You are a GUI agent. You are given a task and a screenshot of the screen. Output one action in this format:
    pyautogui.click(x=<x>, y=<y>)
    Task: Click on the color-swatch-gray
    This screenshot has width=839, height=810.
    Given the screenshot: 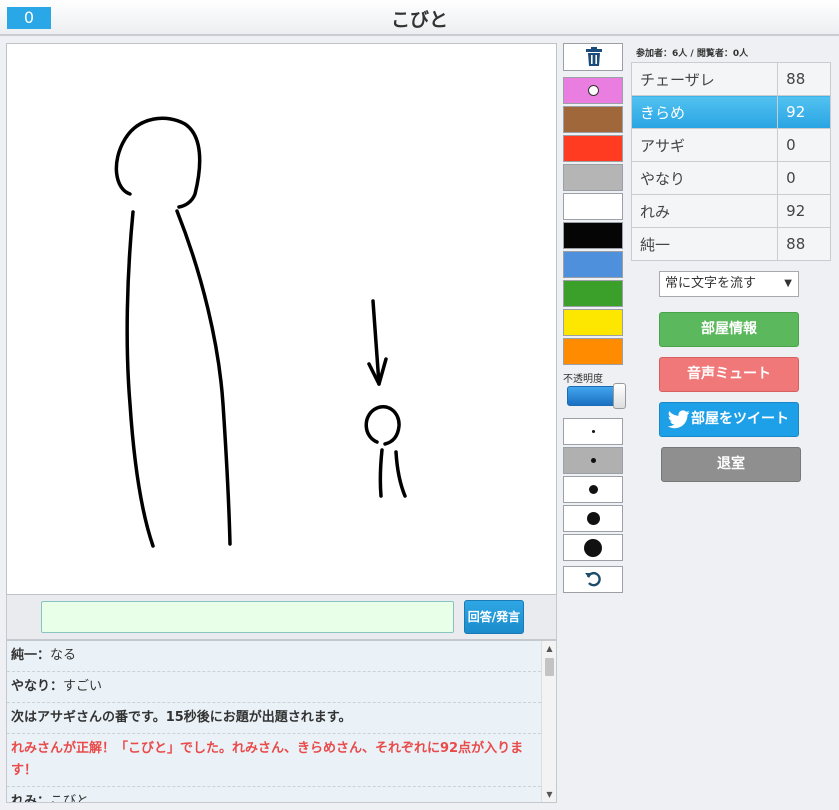 What is the action you would take?
    pyautogui.click(x=593, y=177)
    